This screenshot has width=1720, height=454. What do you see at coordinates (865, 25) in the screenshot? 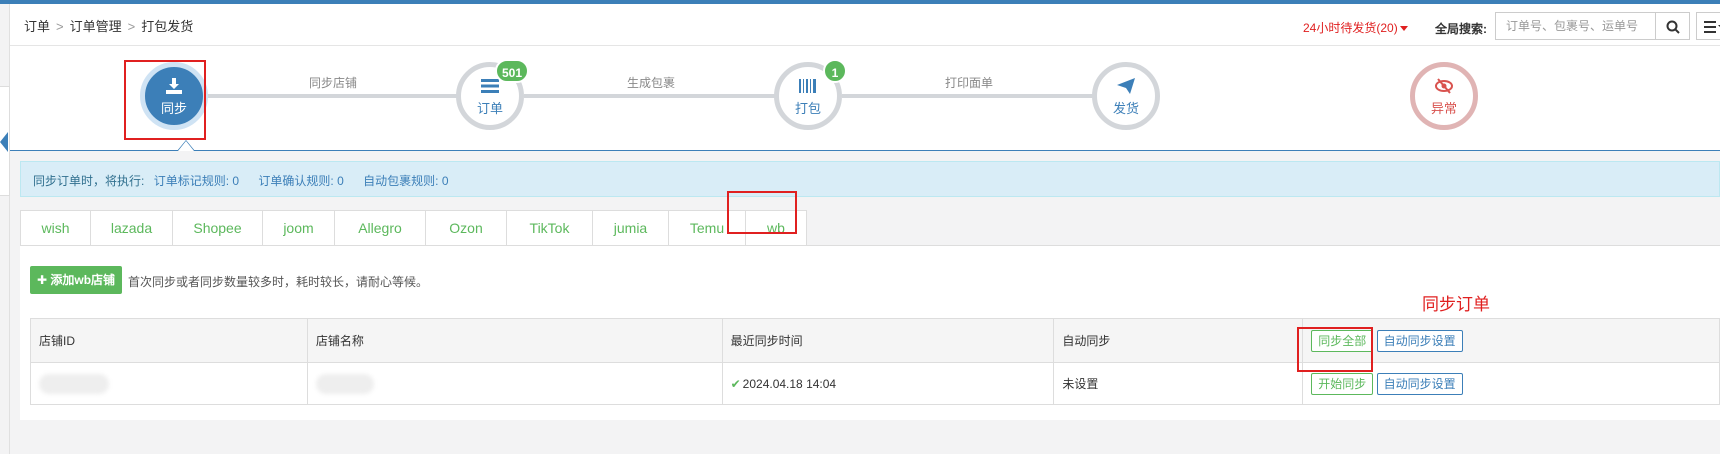
I see `header: 订单 > 订单管理 > 打包发货 24小时待发货(20) 全局搜索:` at bounding box center [865, 25].